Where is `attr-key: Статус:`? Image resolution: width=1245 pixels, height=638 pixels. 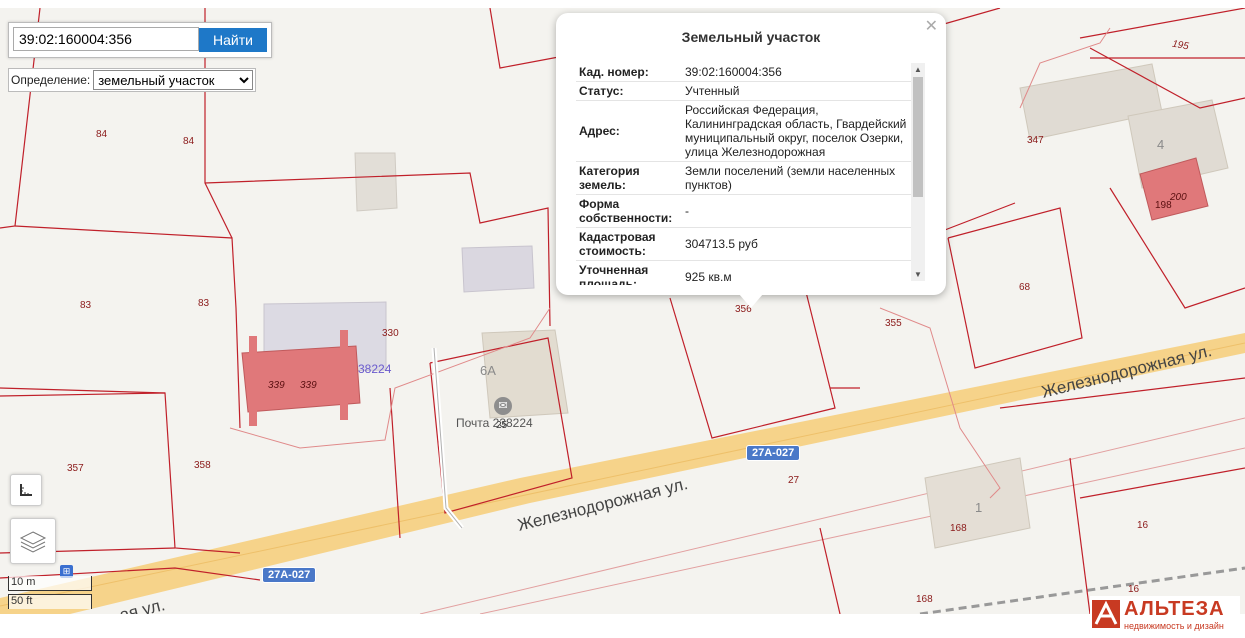 attr-key: Статус: is located at coordinates (601, 91).